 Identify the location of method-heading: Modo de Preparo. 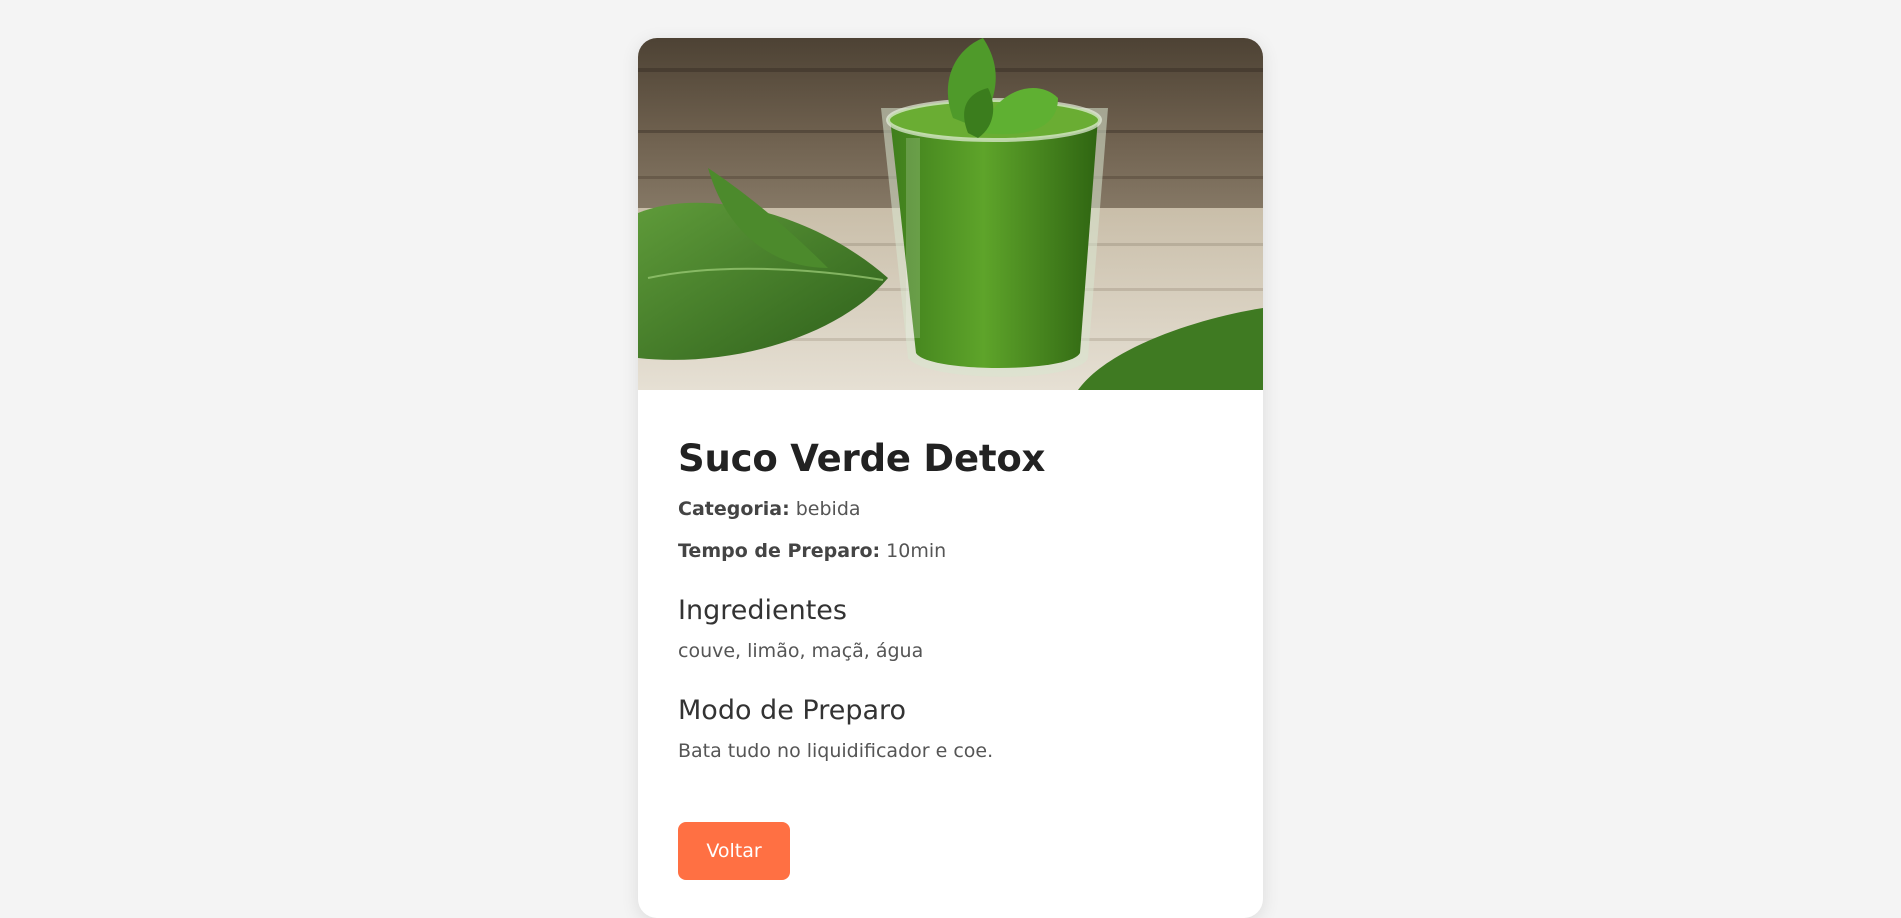
(792, 710).